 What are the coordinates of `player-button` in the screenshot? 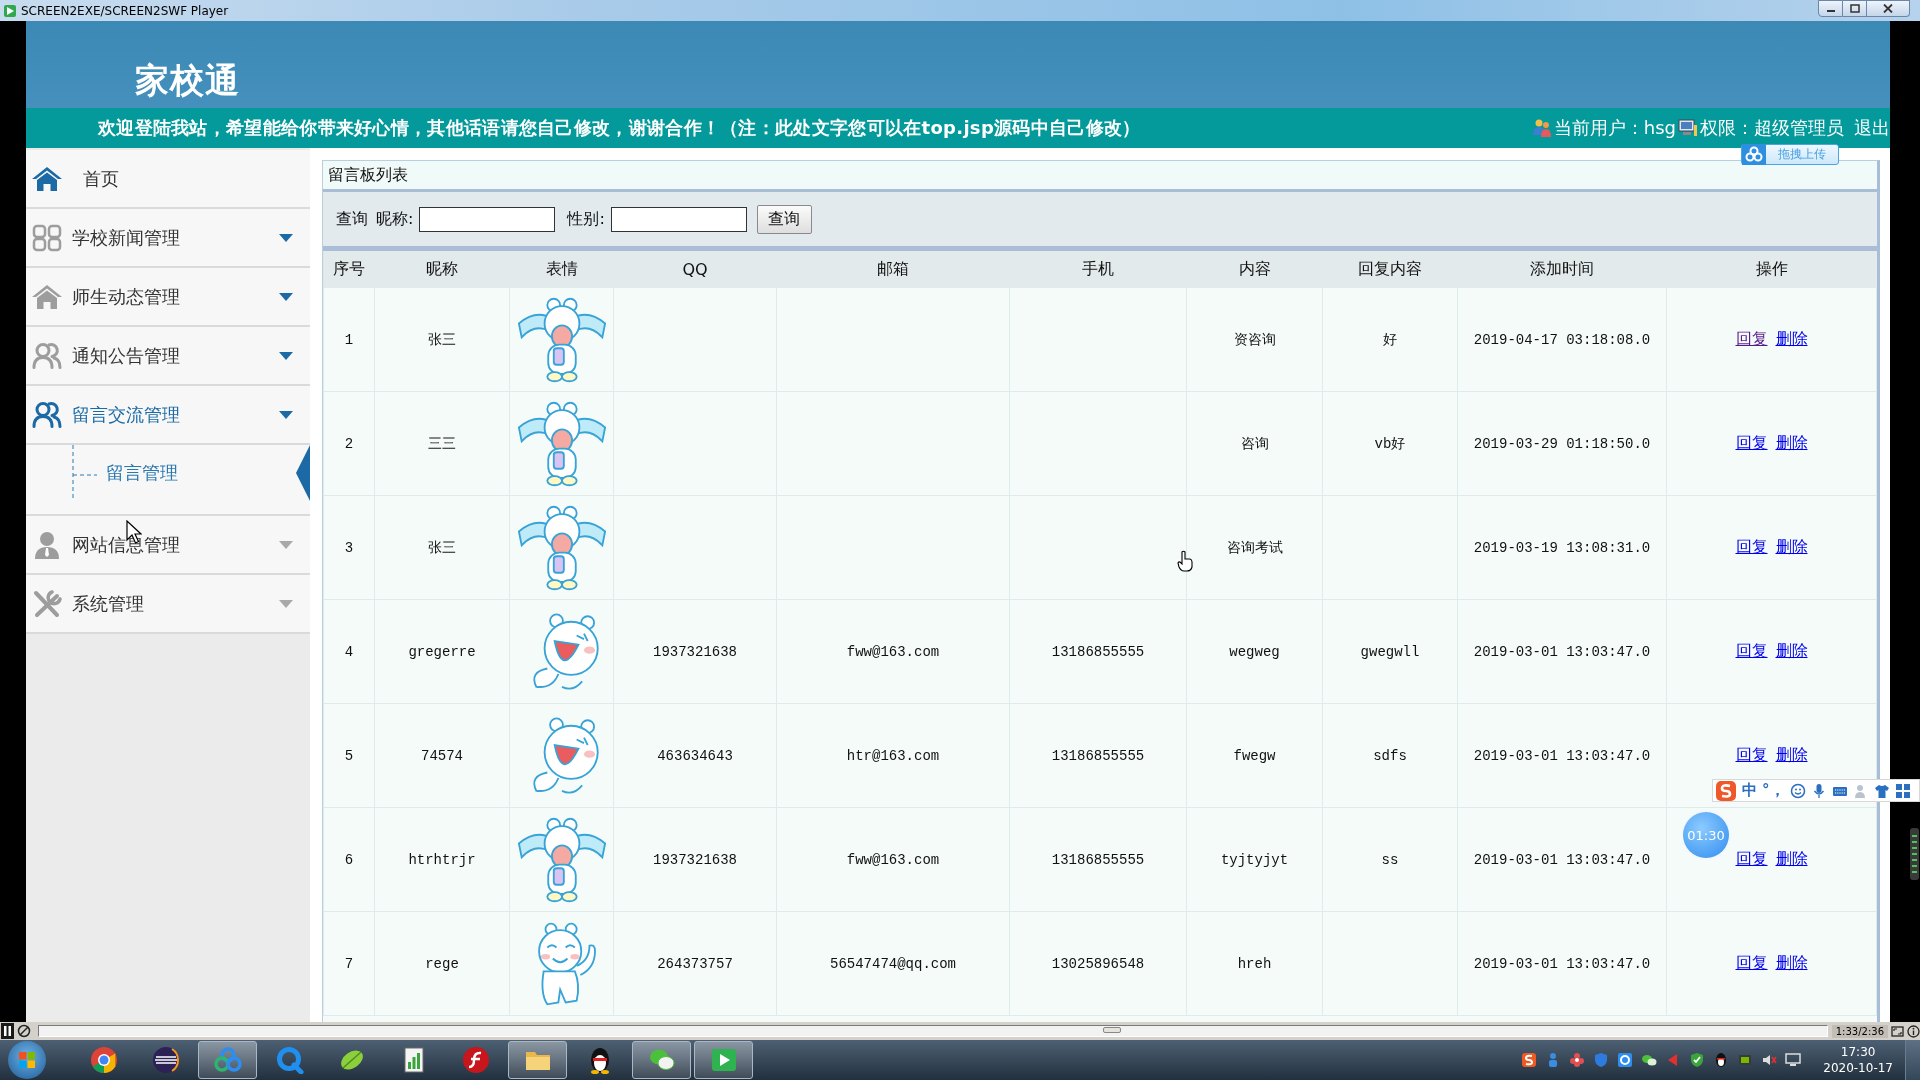 It's located at (24, 1031).